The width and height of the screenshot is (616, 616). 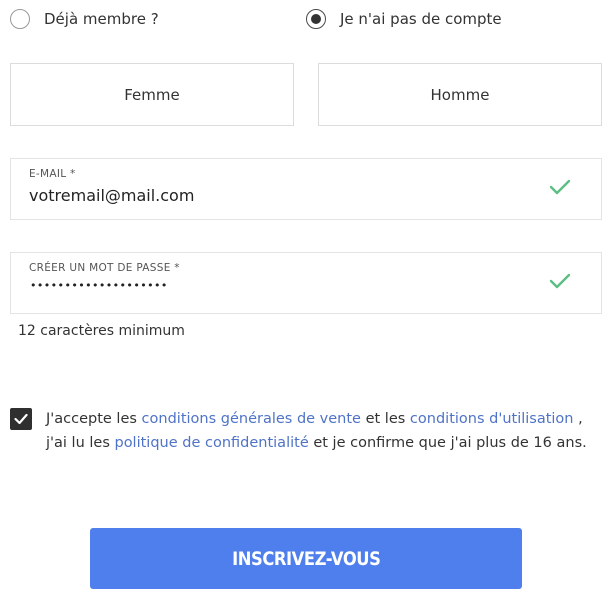 What do you see at coordinates (94, 419) in the screenshot?
I see `terms-text-part: J'accepte les` at bounding box center [94, 419].